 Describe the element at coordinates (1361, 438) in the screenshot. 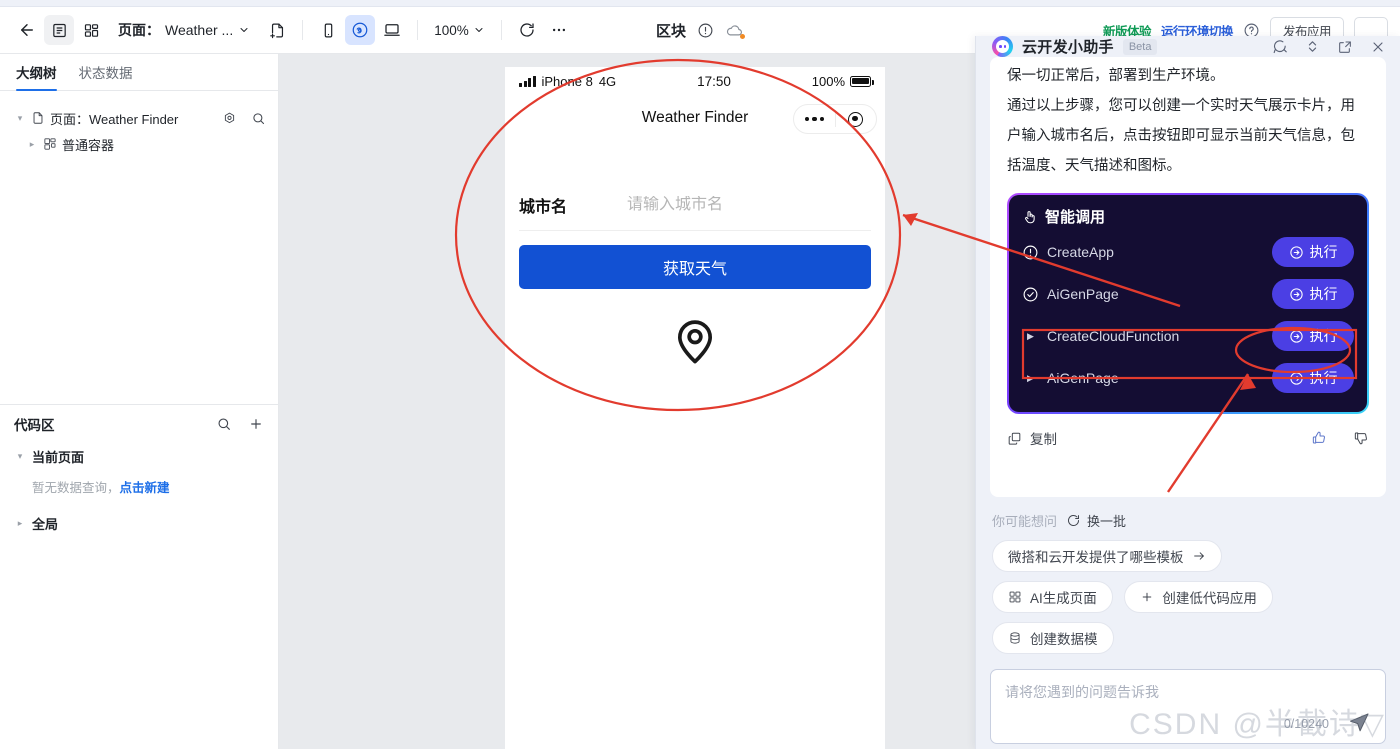

I see `thumbs-down-icon` at that location.